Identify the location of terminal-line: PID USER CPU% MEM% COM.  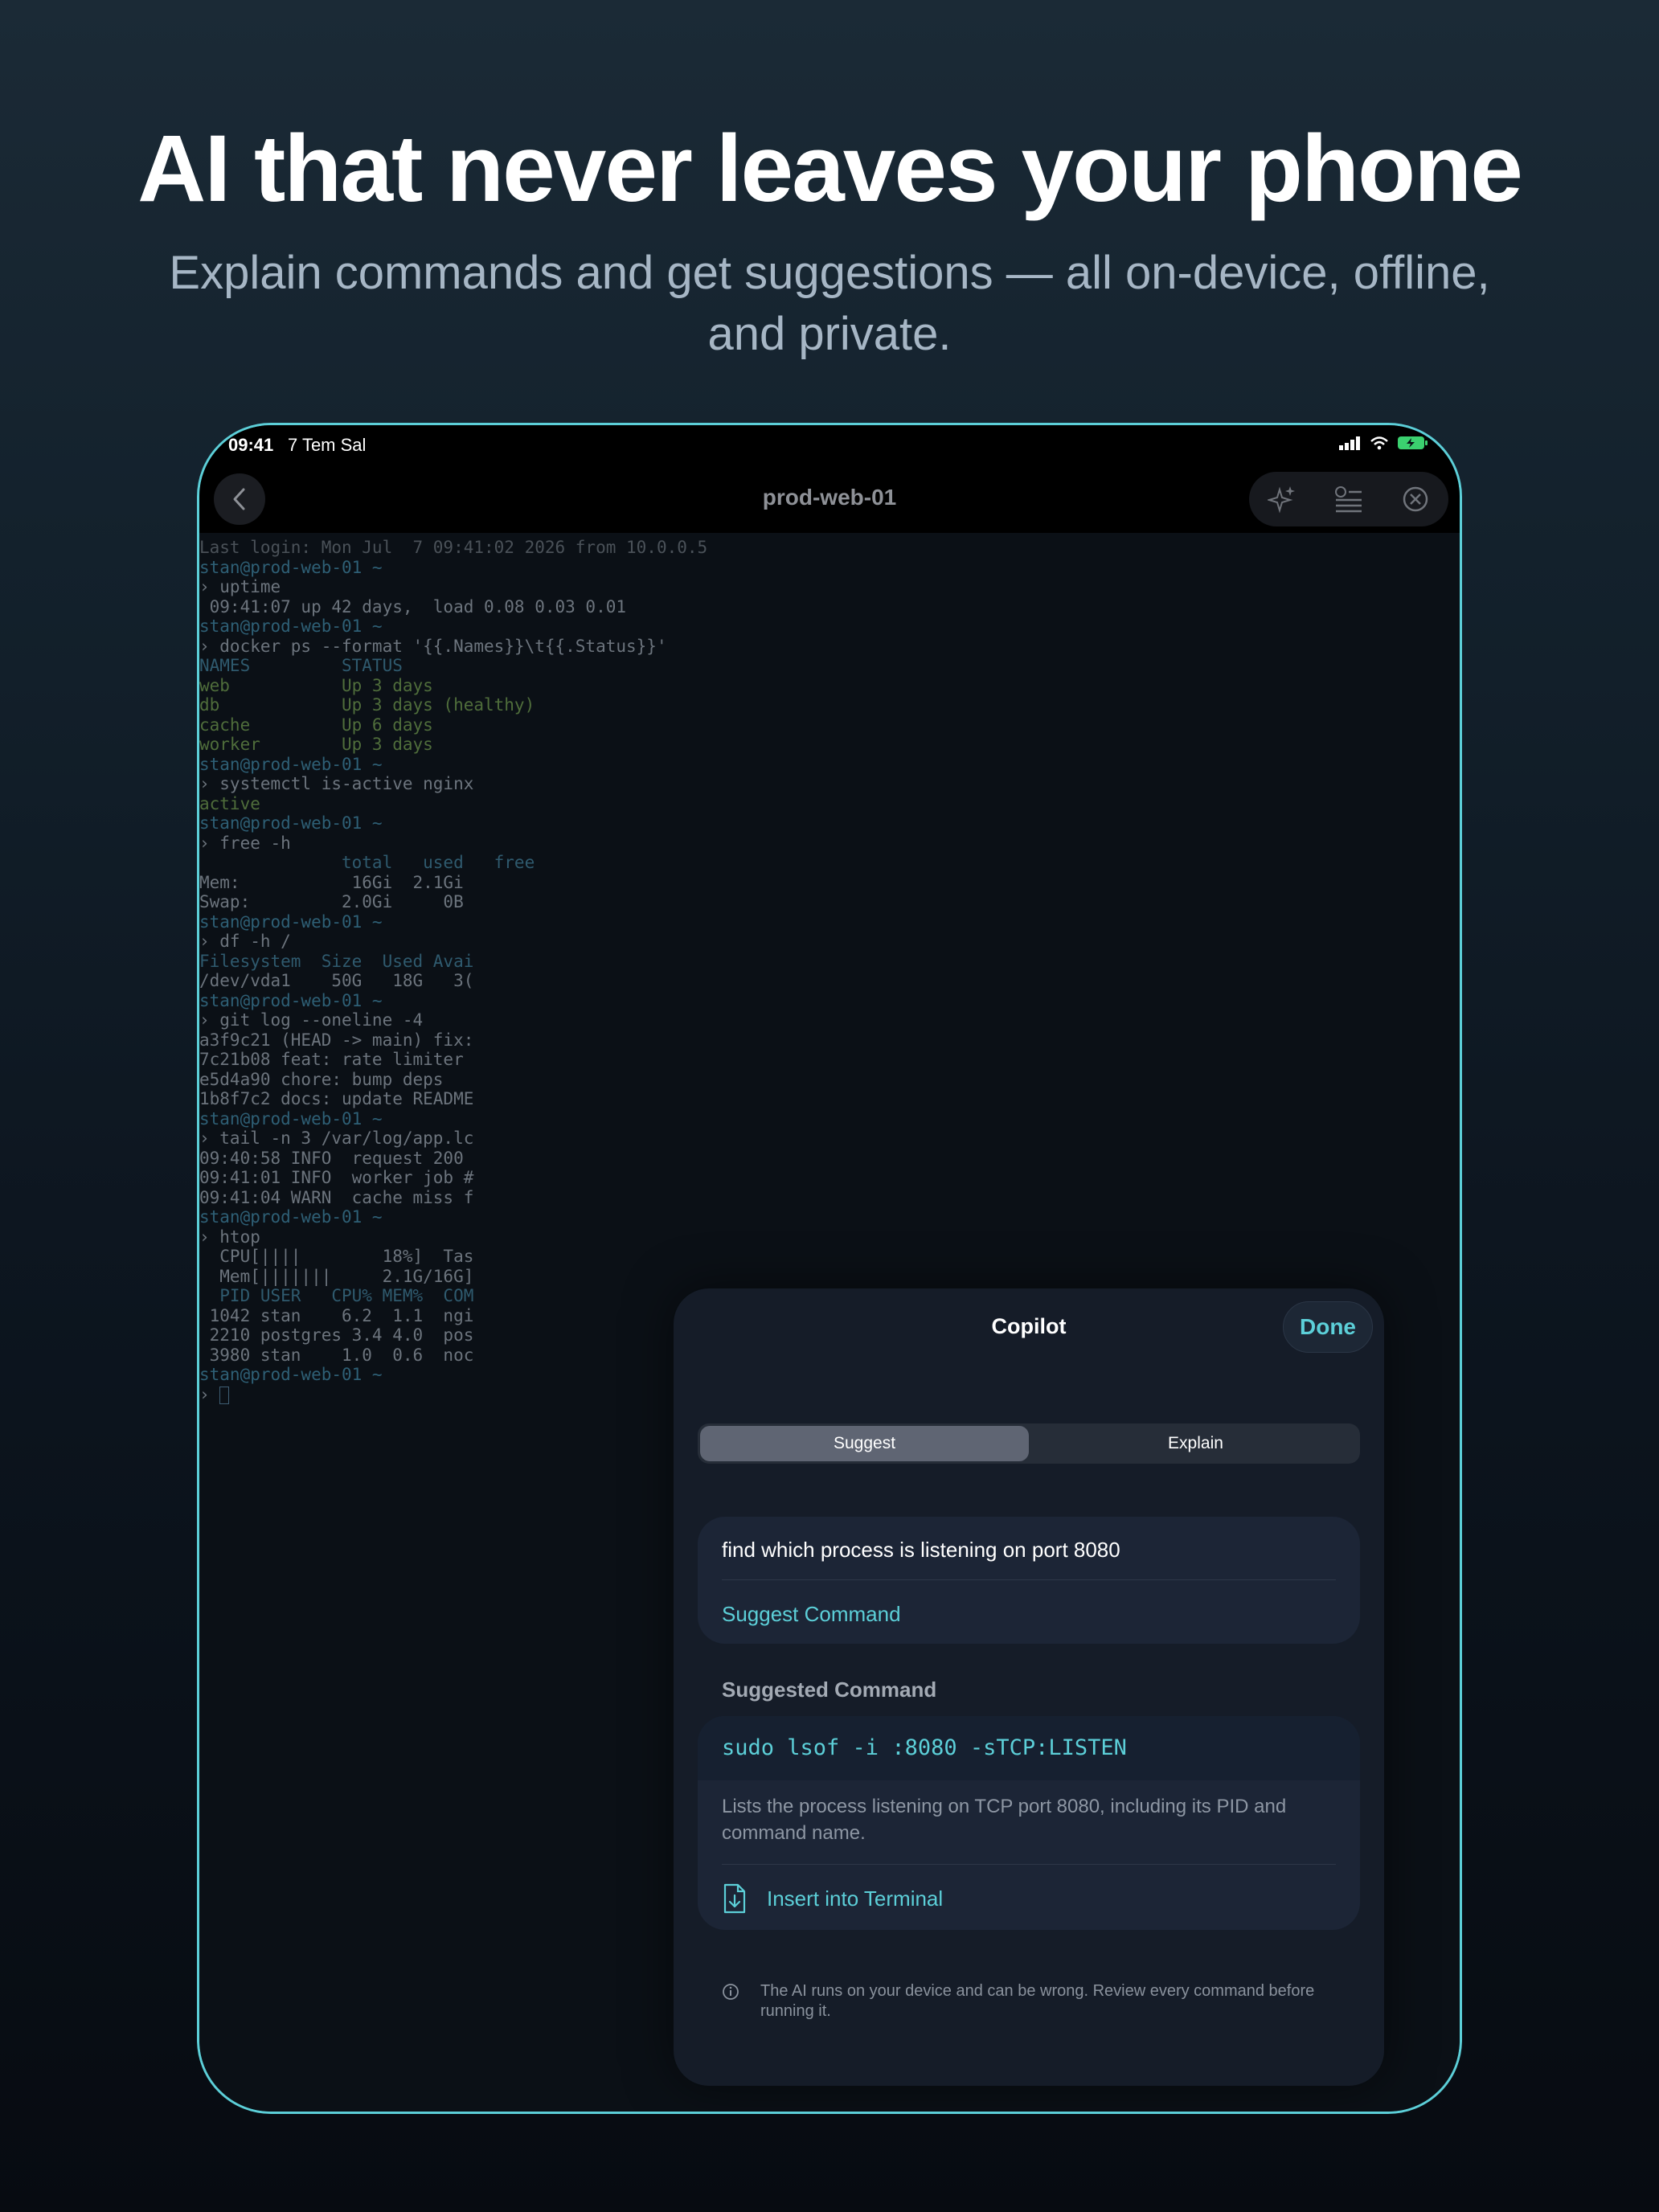
(336, 1295).